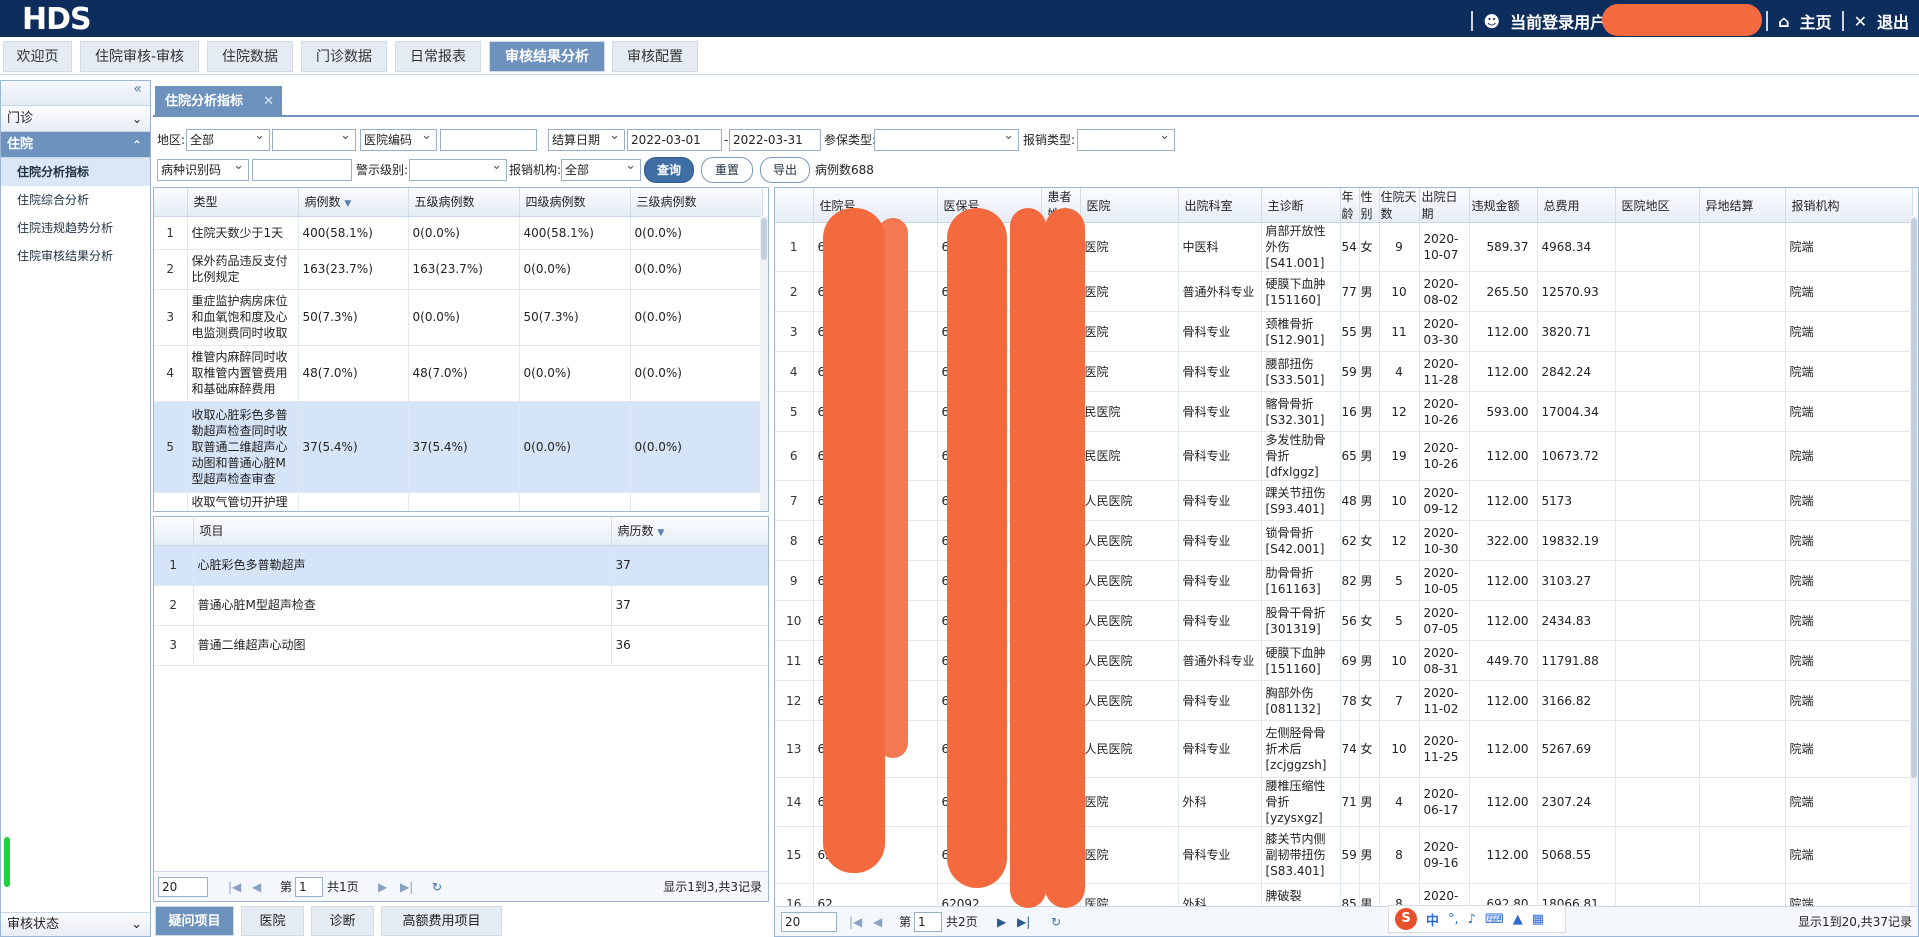 Image resolution: width=1919 pixels, height=937 pixels. What do you see at coordinates (75, 119) in the screenshot?
I see `sidebar-section-outpatient: 门诊 ⌄` at bounding box center [75, 119].